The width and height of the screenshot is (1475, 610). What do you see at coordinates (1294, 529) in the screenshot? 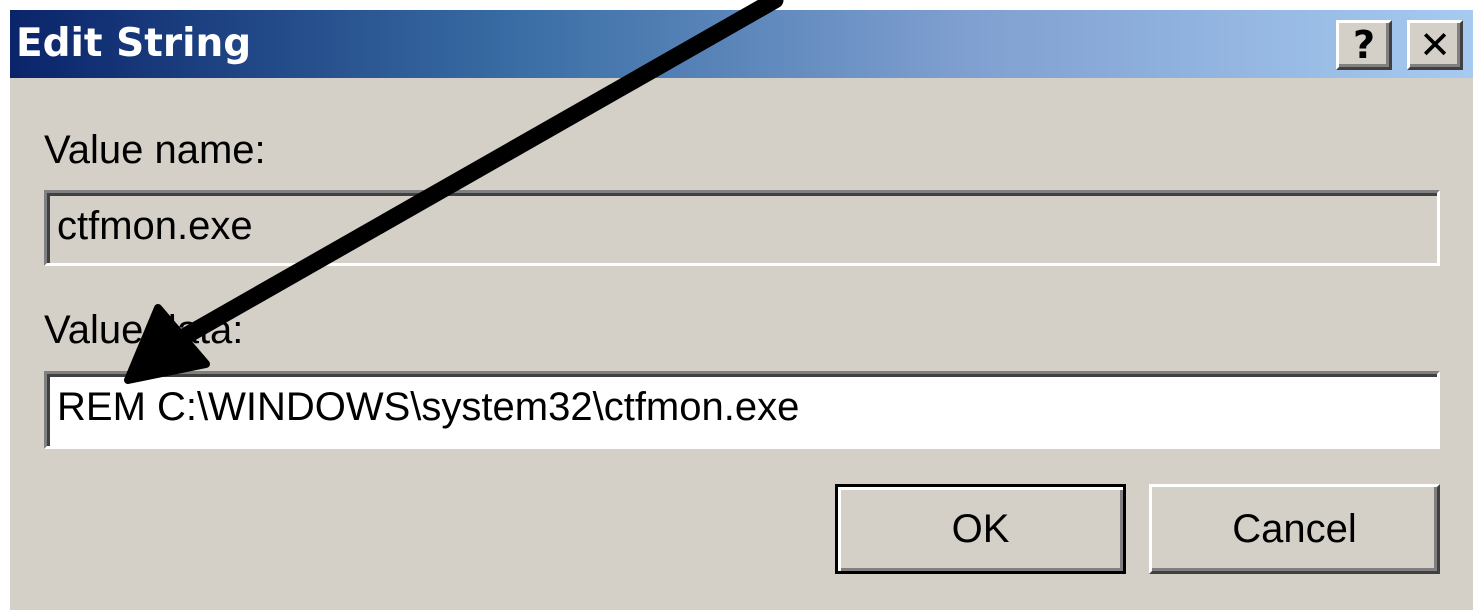
I see `cancel-button: Cancel` at bounding box center [1294, 529].